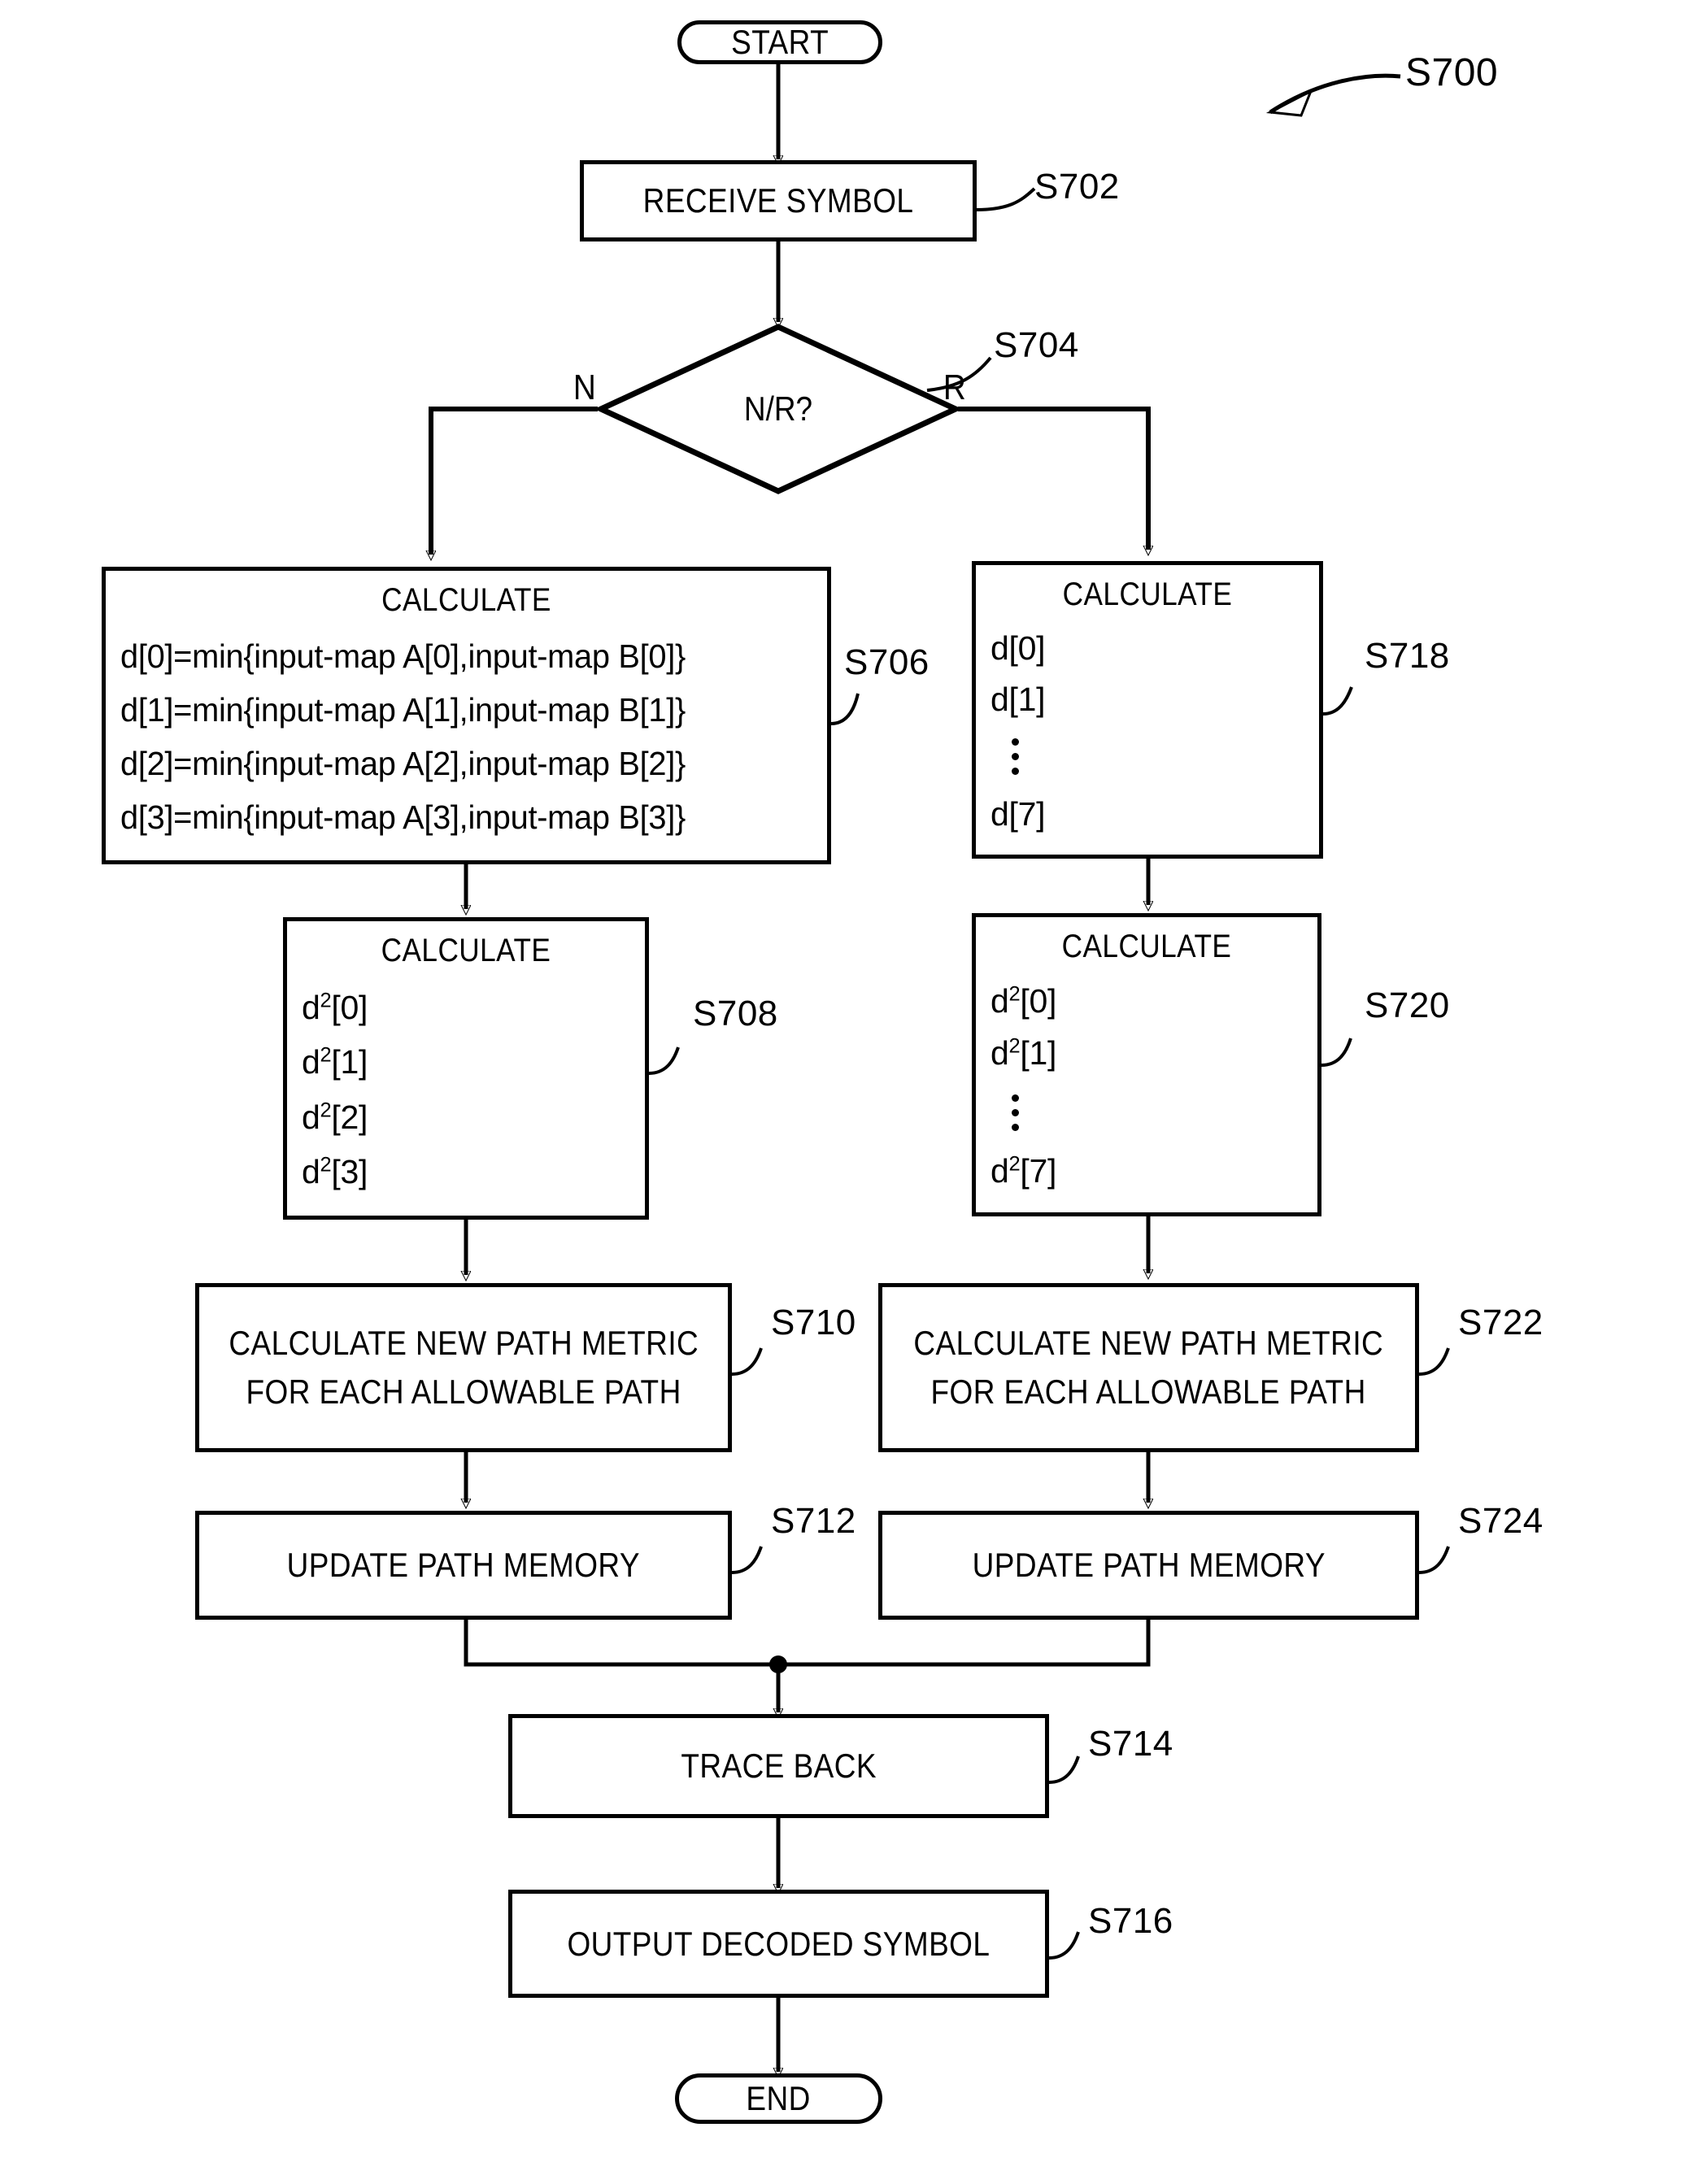 This screenshot has height=2184, width=1698. I want to click on formula-text: d[7], so click(1018, 814).